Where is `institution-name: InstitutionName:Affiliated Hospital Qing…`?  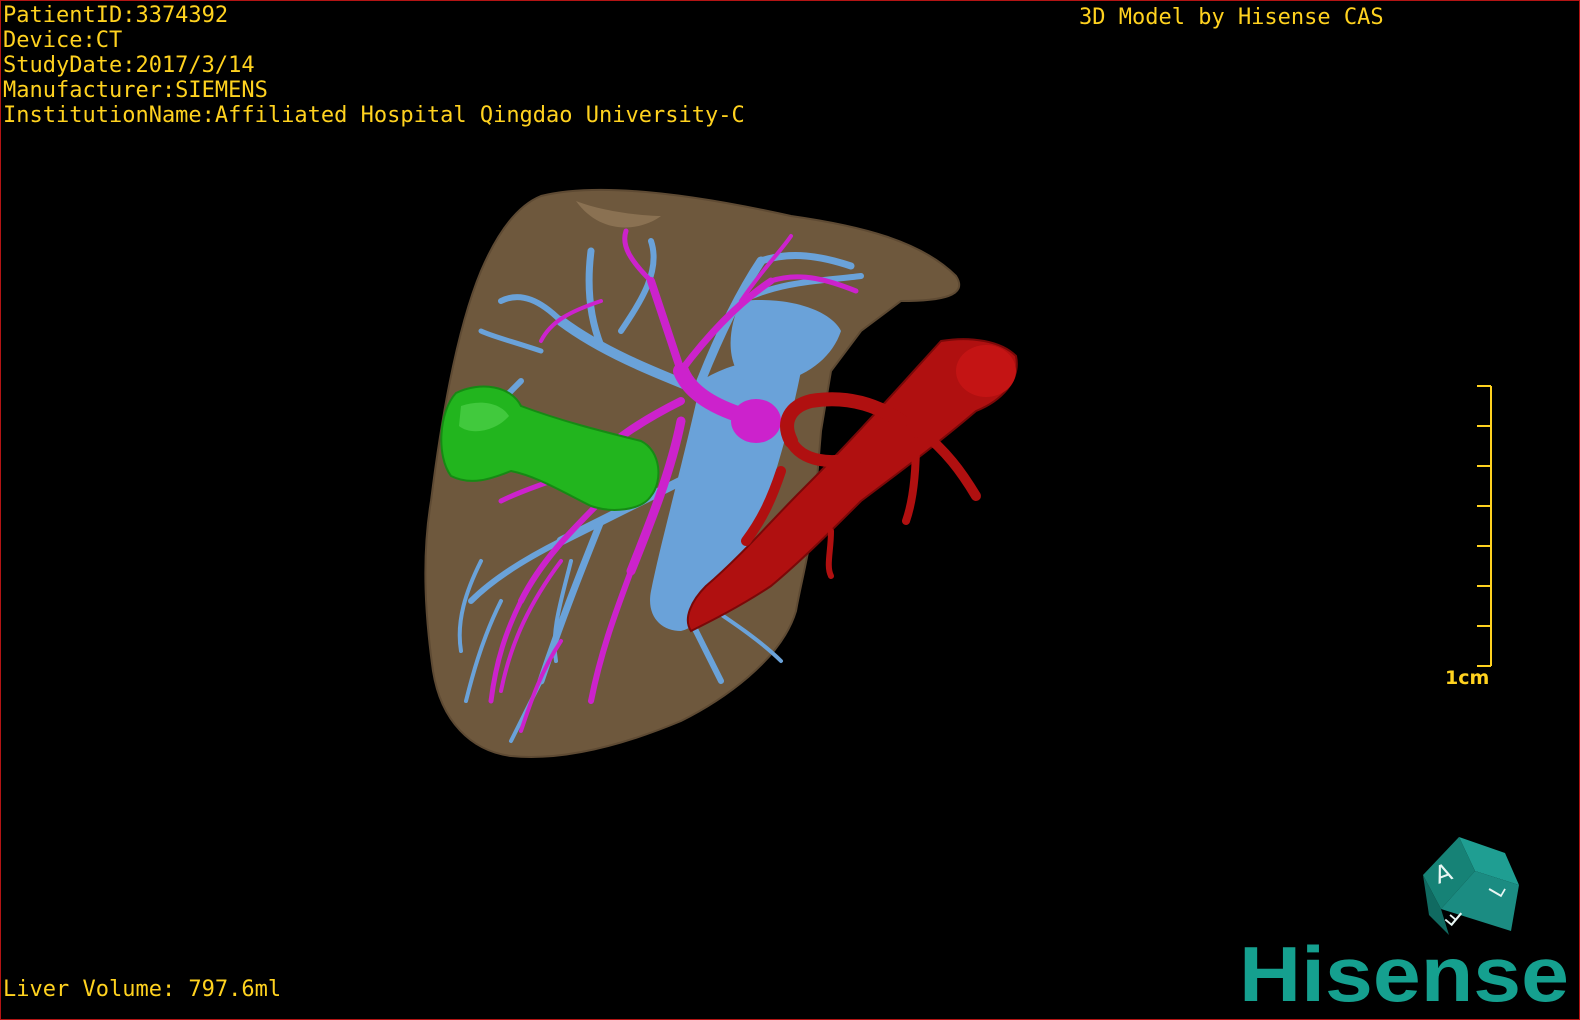 institution-name: InstitutionName:Affiliated Hospital Qing… is located at coordinates (374, 115).